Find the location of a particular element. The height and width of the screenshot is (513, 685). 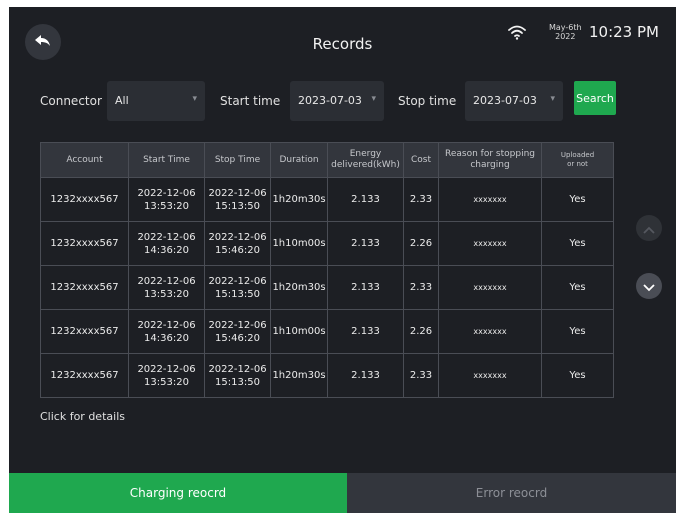

tab-error-record: Error reocrd is located at coordinates (511, 493).